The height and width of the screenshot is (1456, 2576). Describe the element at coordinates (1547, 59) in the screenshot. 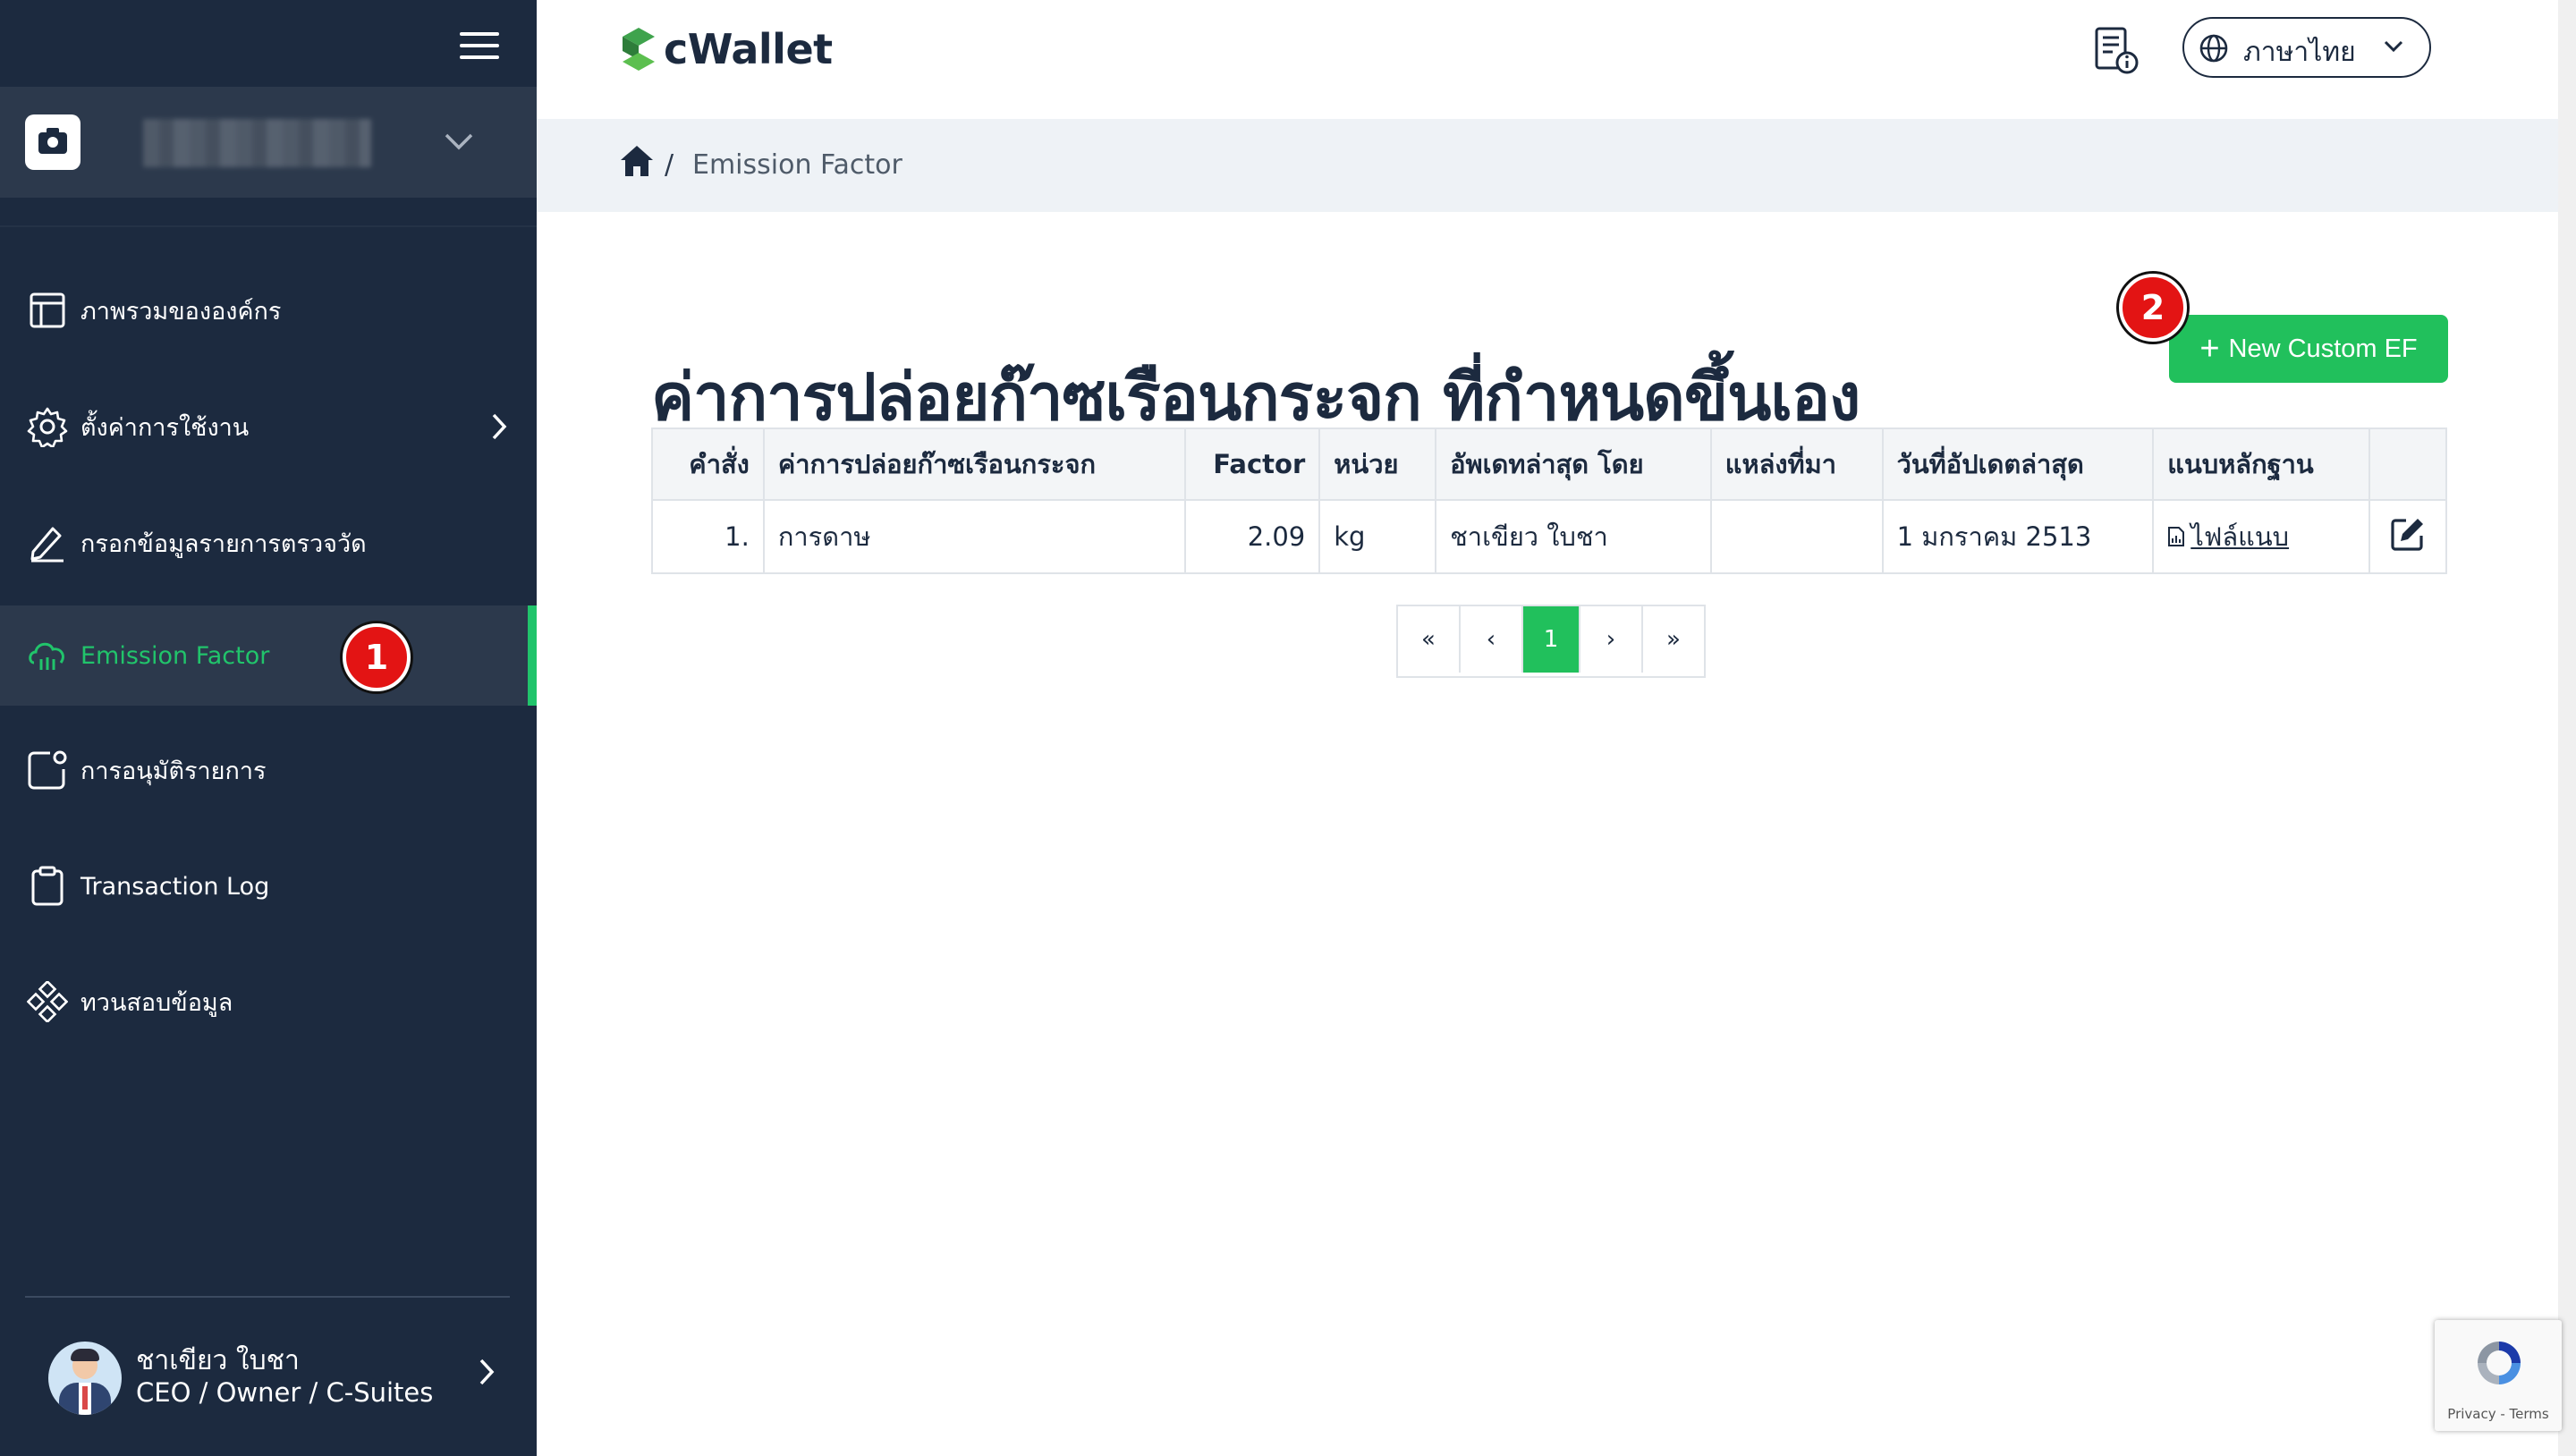

I see `top-header: cWallet ภาษาไทย` at that location.